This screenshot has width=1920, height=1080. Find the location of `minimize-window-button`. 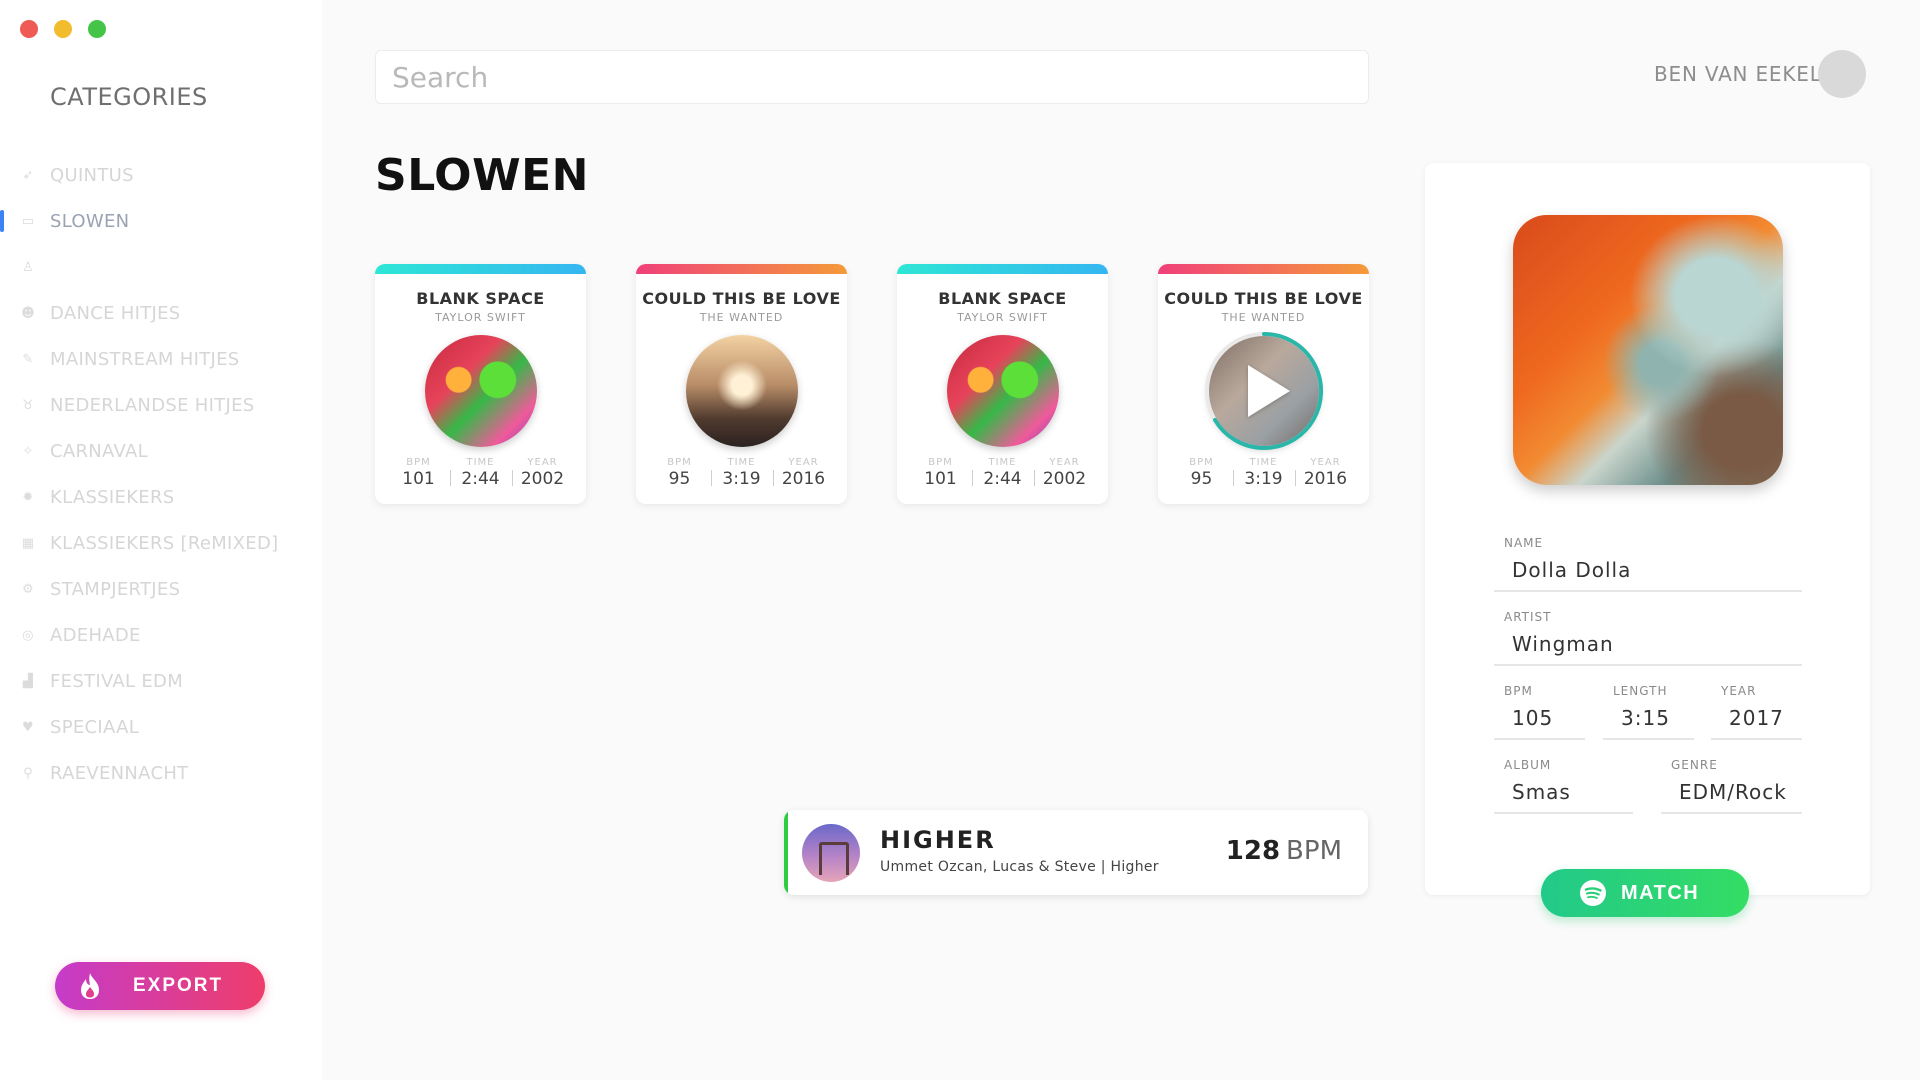

minimize-window-button is located at coordinates (63, 29).